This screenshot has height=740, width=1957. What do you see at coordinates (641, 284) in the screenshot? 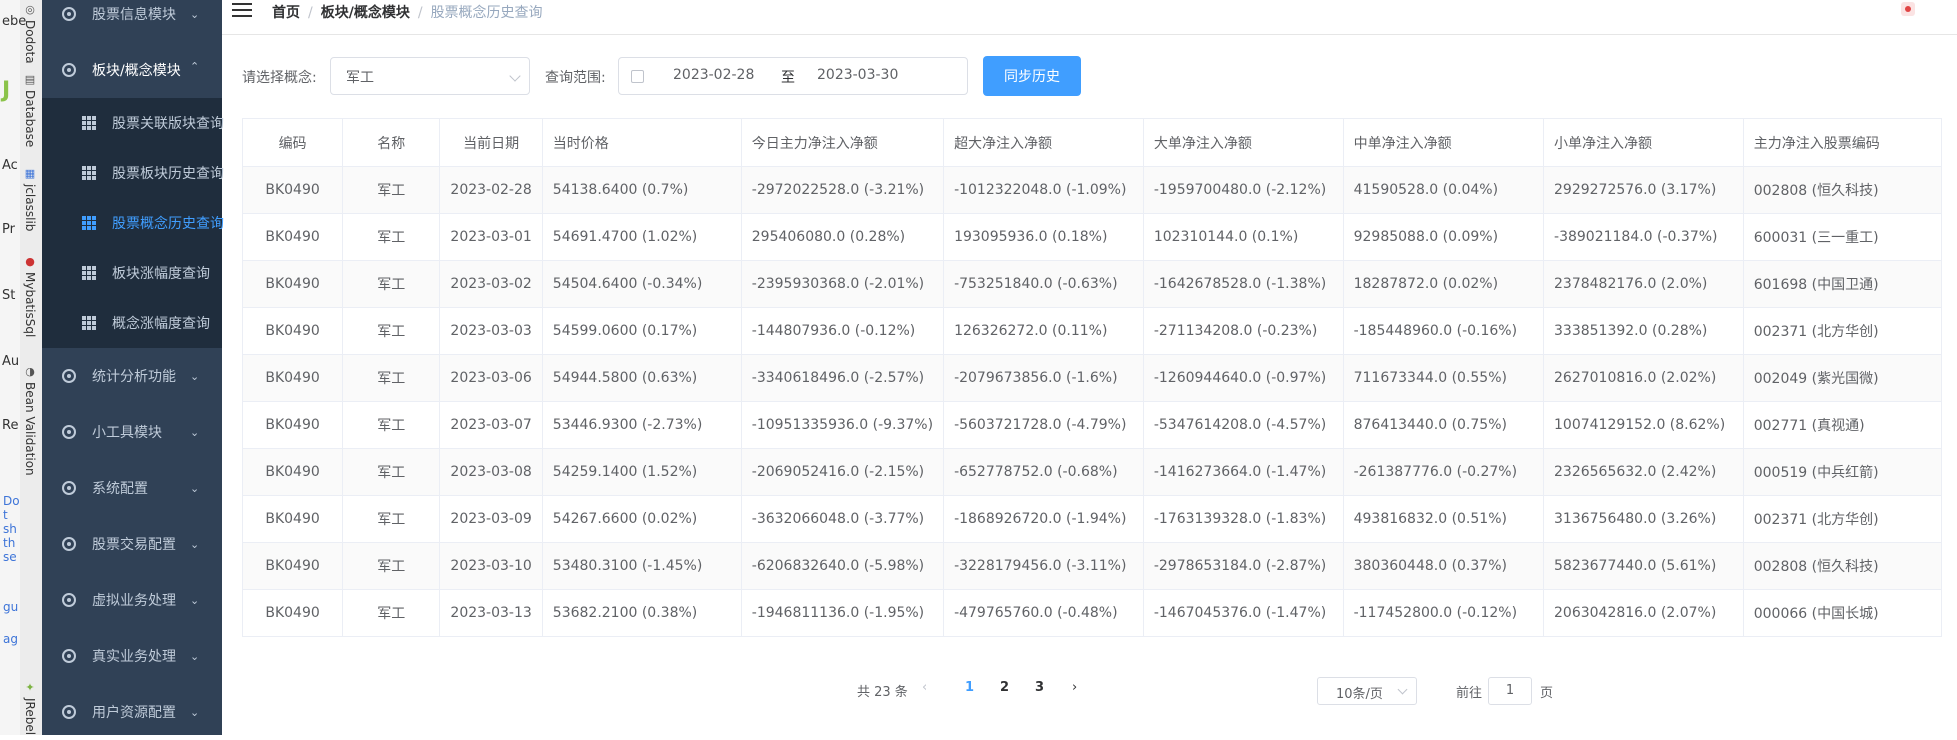
I see `table-cell: 54504.6400 (-0.34%)` at bounding box center [641, 284].